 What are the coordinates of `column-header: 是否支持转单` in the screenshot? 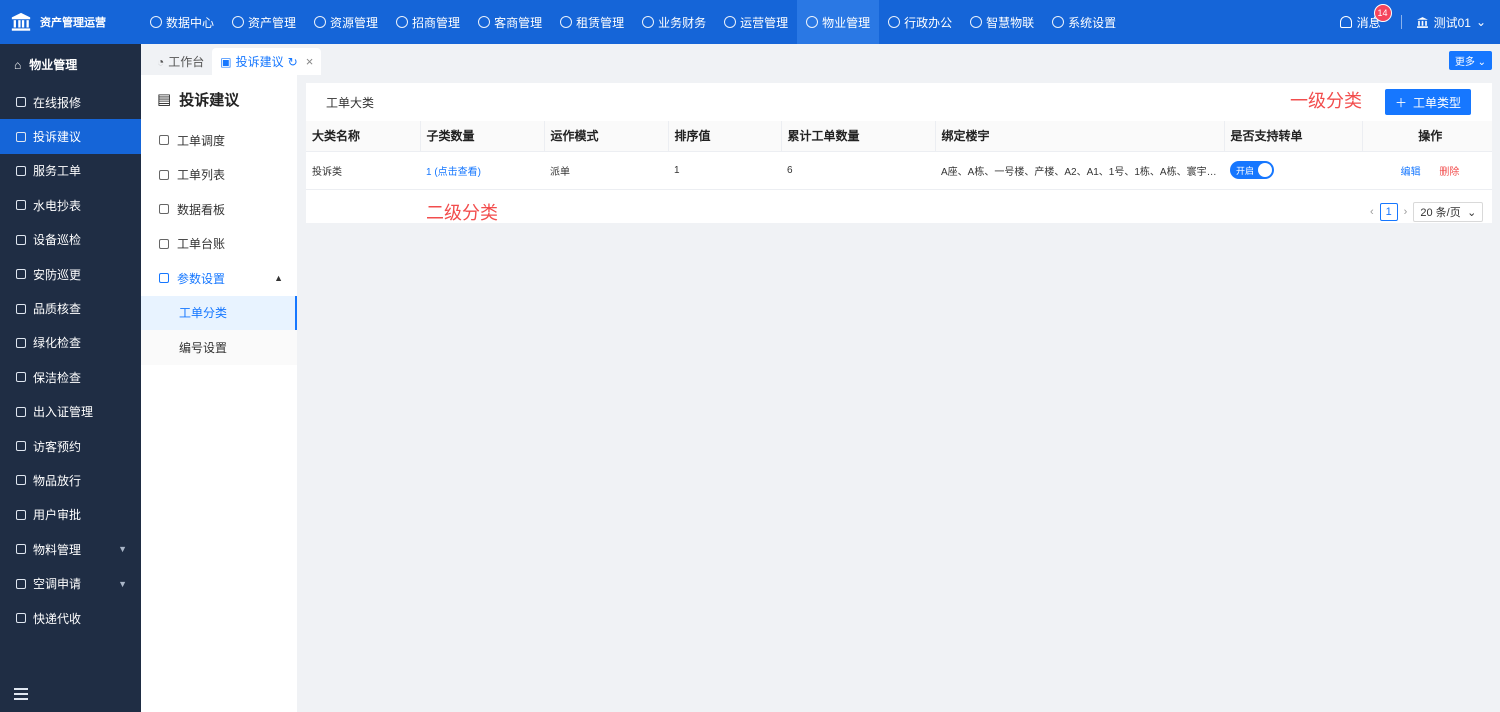 It's located at (1293, 136).